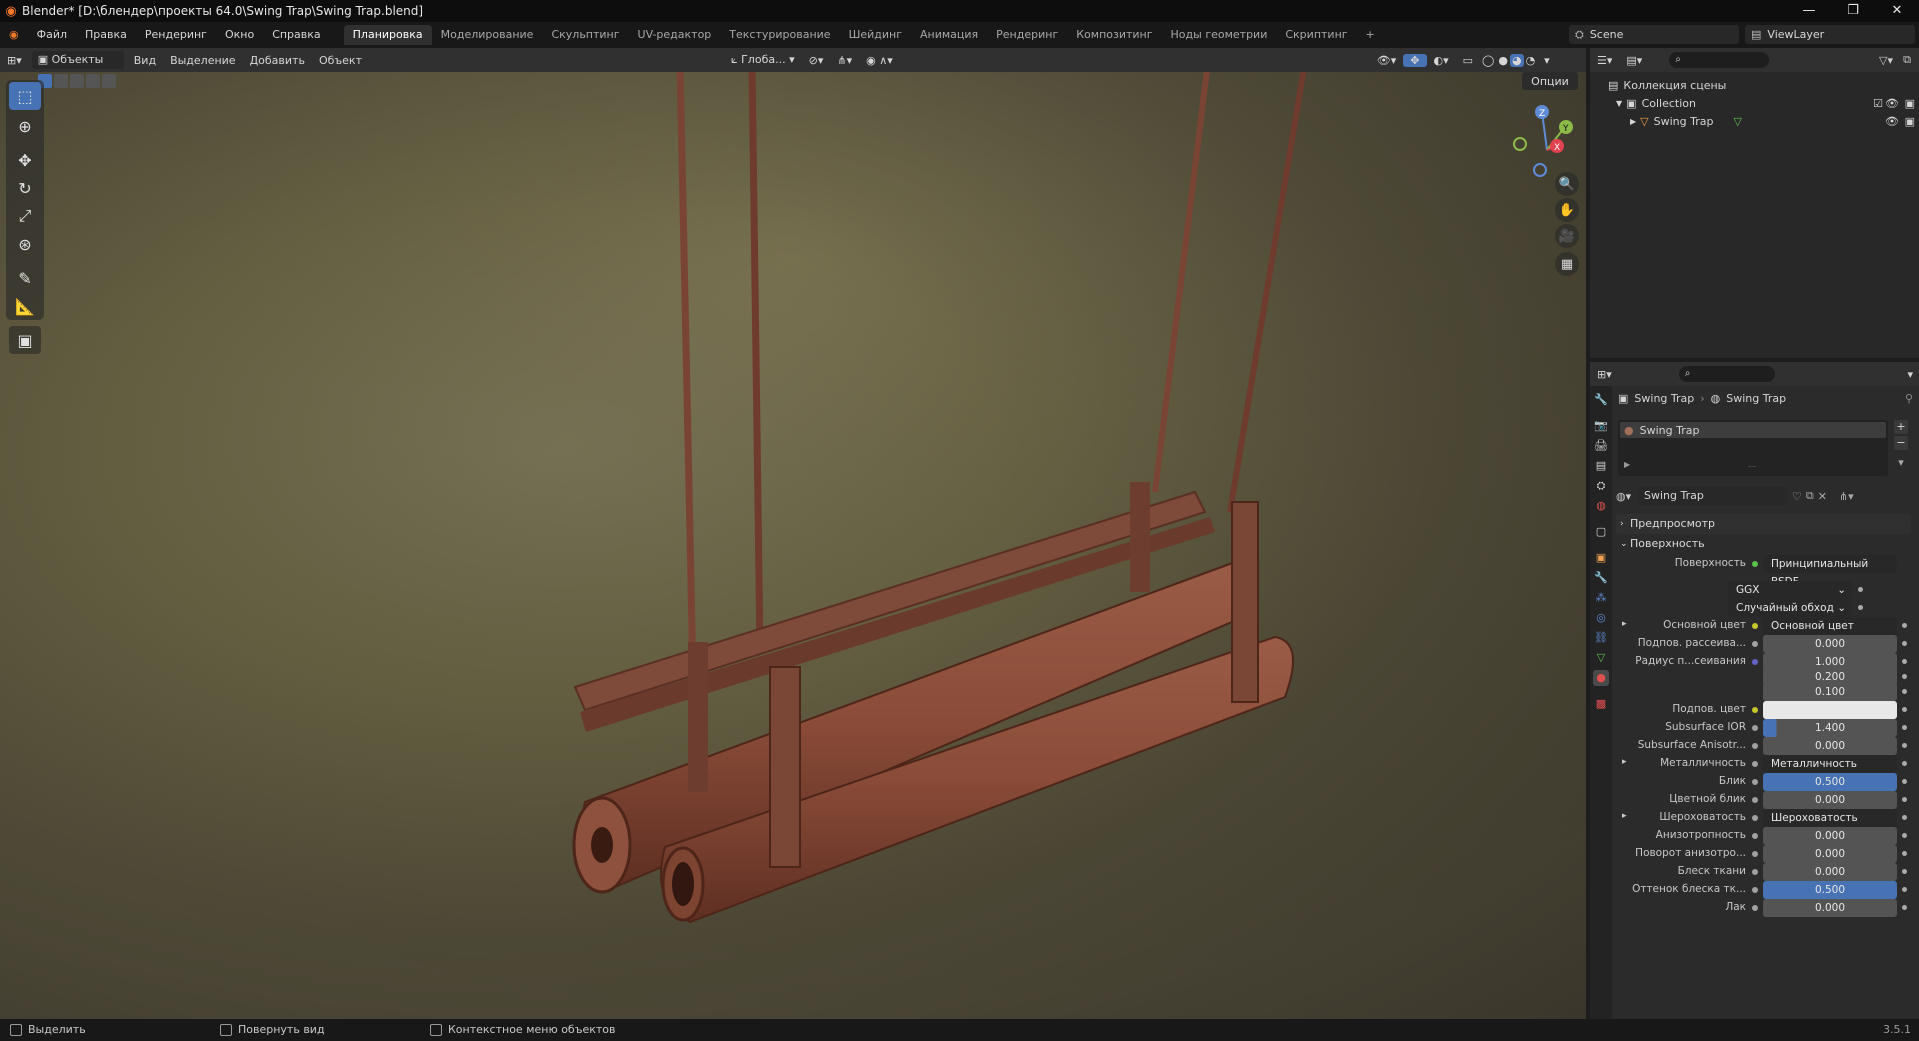  What do you see at coordinates (1846, 496) in the screenshot?
I see `node-link-icon: ⋔▾` at bounding box center [1846, 496].